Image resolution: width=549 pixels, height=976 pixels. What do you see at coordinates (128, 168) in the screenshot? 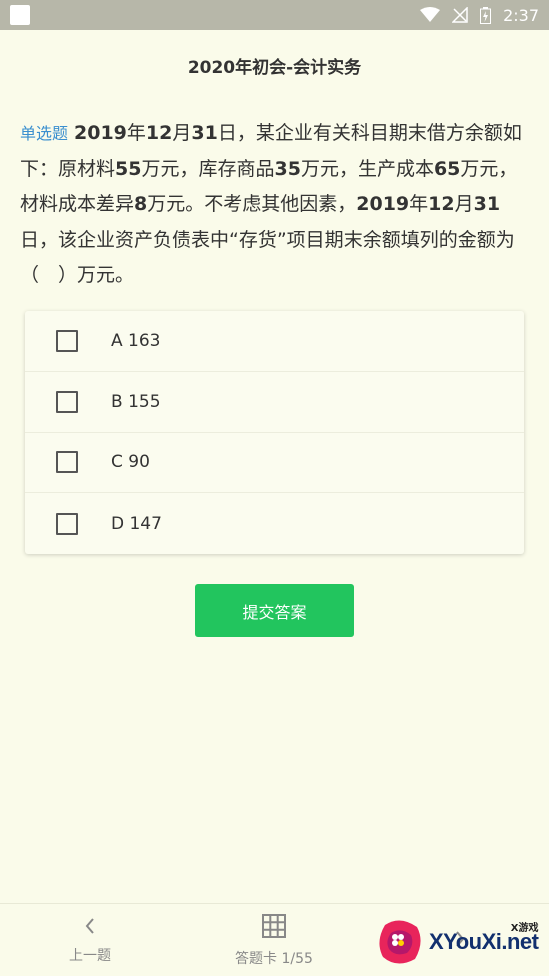
I see `question-text-part: 55` at bounding box center [128, 168].